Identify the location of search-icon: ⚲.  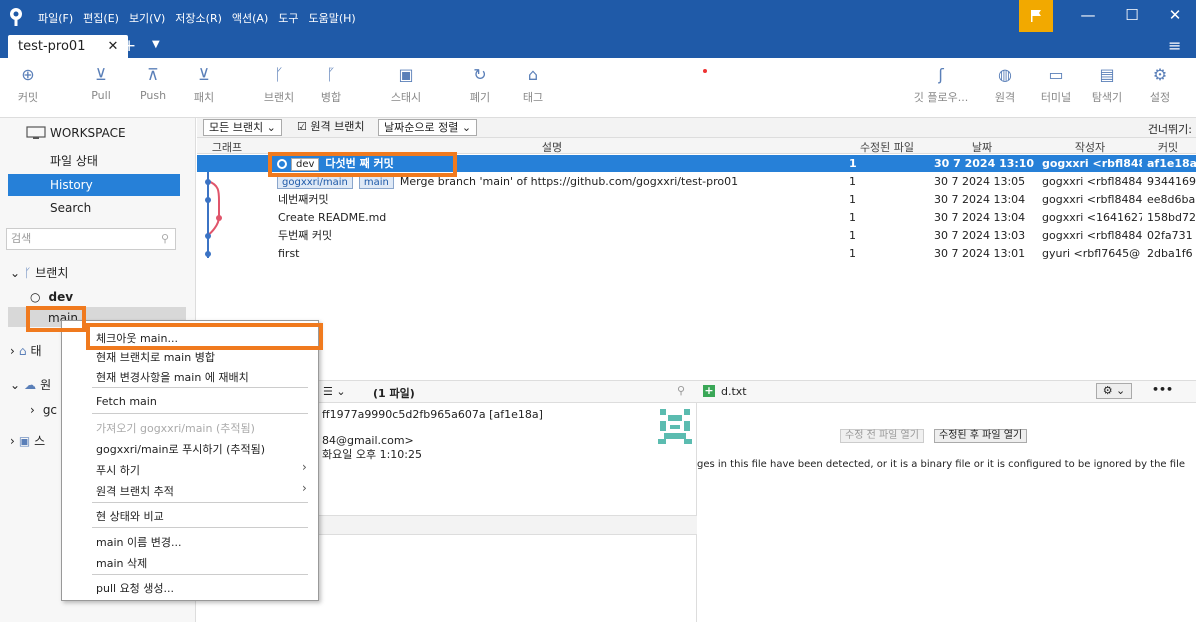
(681, 390).